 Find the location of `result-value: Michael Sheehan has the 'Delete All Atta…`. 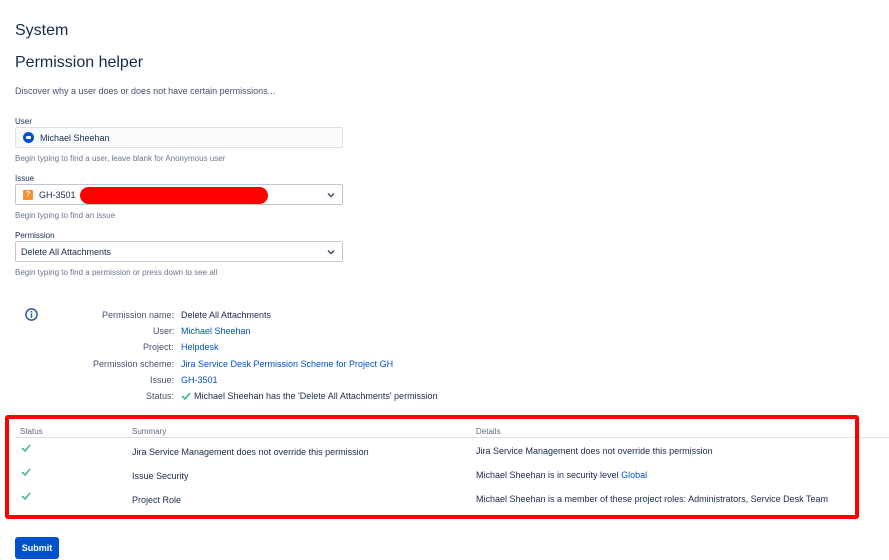

result-value: Michael Sheehan has the 'Delete All Atta… is located at coordinates (309, 396).